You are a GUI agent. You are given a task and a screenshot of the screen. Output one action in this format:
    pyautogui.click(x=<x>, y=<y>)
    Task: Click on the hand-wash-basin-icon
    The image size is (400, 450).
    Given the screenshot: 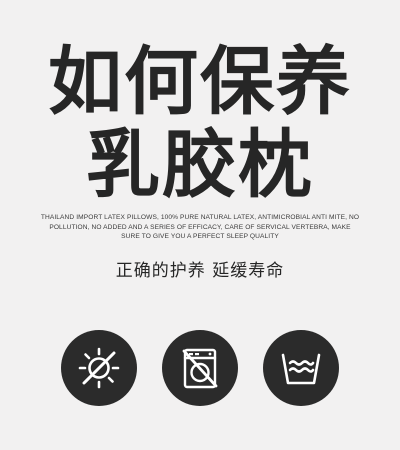 What is the action you would take?
    pyautogui.click(x=301, y=368)
    